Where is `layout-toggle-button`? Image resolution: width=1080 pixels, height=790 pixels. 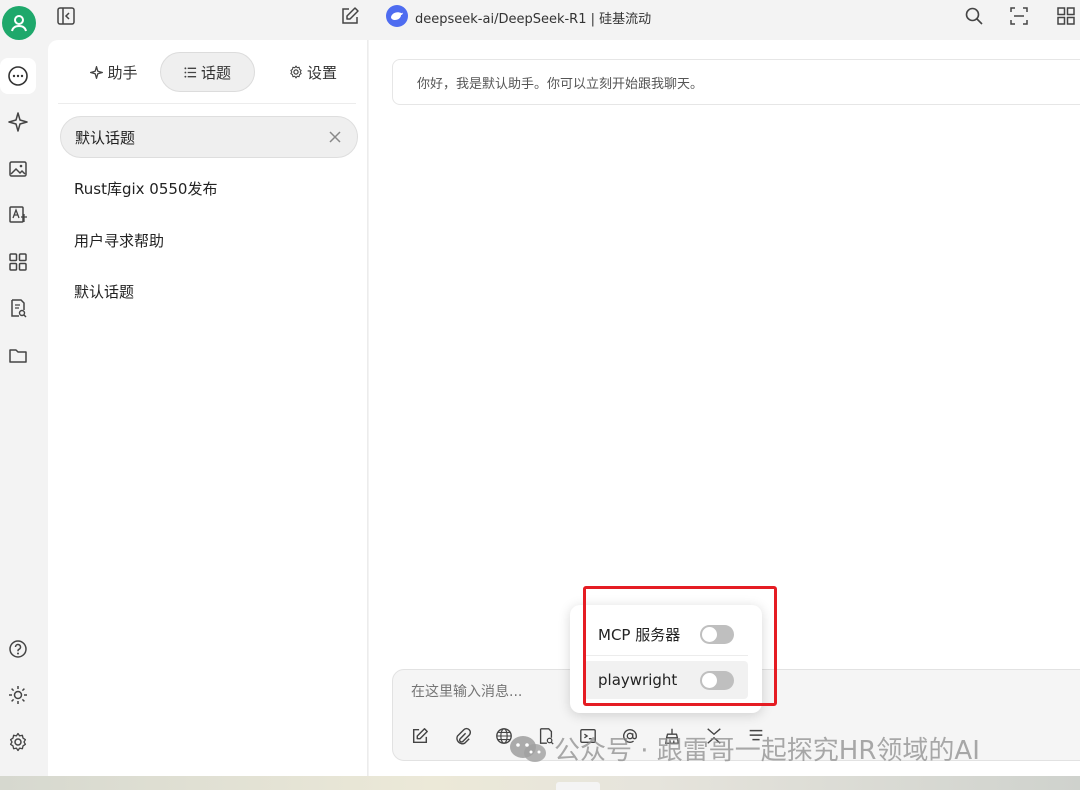
layout-toggle-button is located at coordinates (1019, 16).